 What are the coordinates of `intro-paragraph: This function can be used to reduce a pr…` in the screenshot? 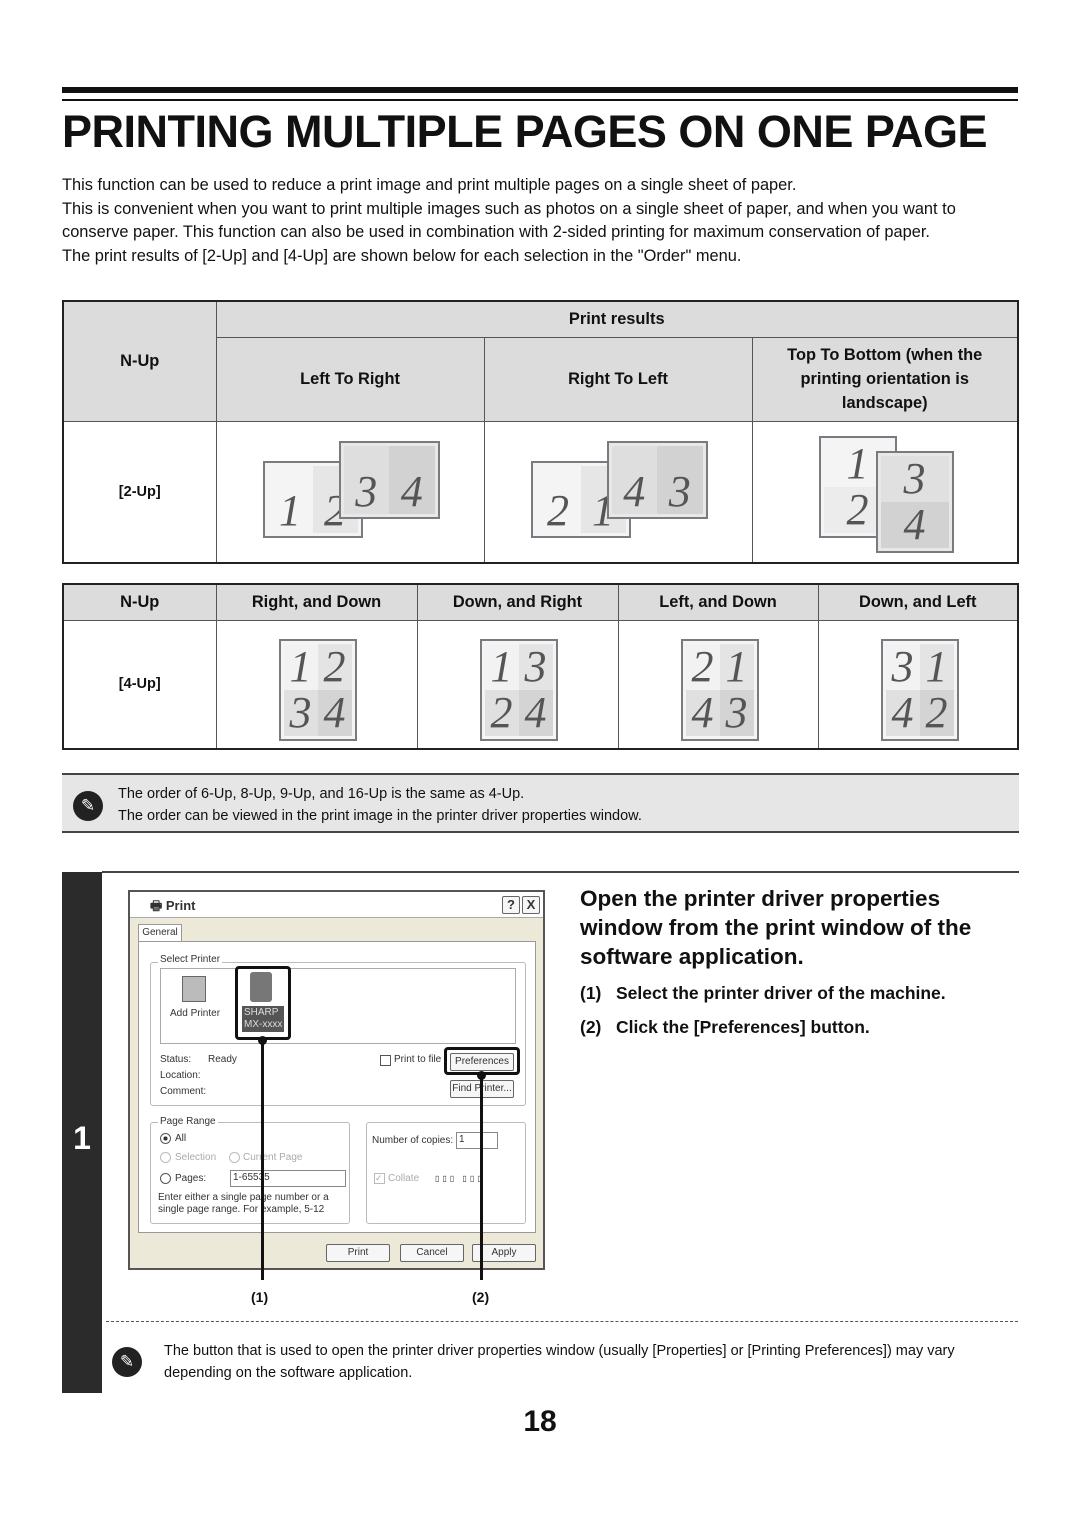 It's located at (429, 185).